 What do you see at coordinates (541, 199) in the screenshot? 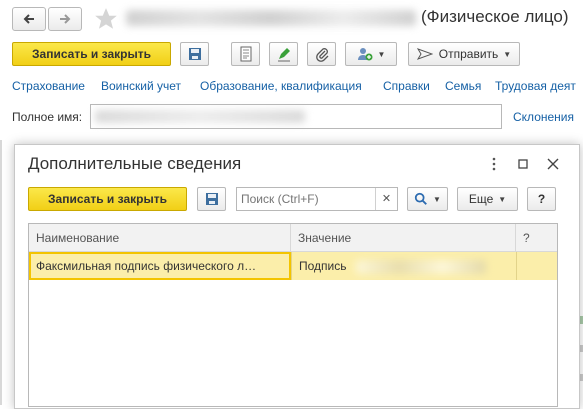
I see `help-button: ?` at bounding box center [541, 199].